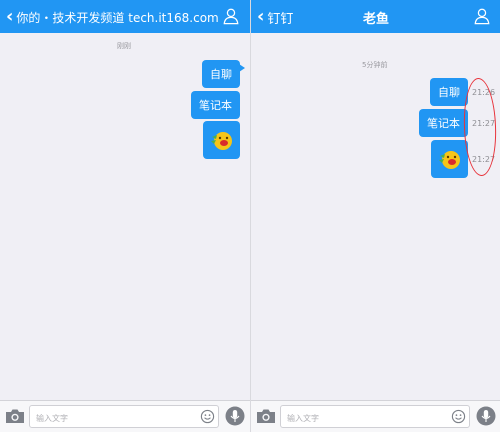 The image size is (500, 432). Describe the element at coordinates (375, 65) in the screenshot. I see `message-timestamp: 5分钟前` at that location.